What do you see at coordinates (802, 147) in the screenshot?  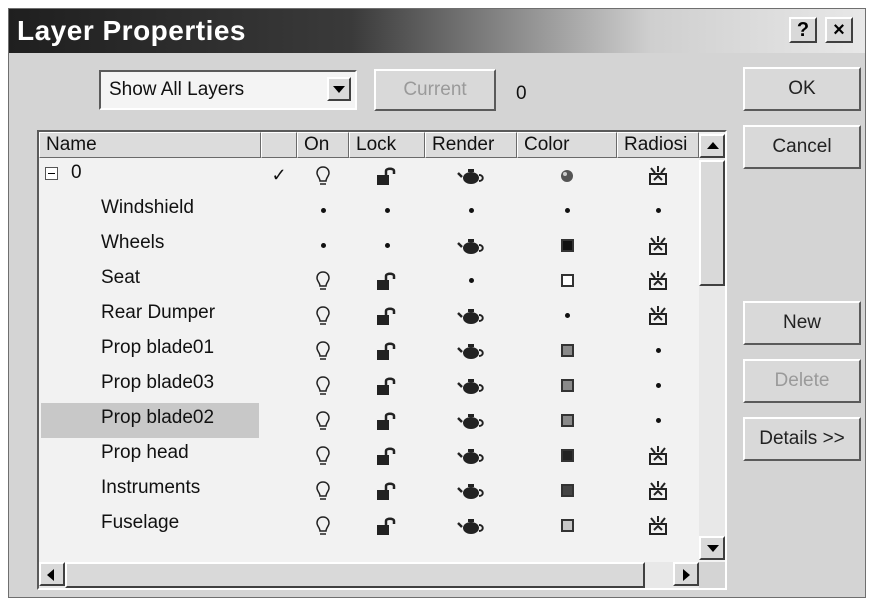 I see `cancel-button: Cancel` at bounding box center [802, 147].